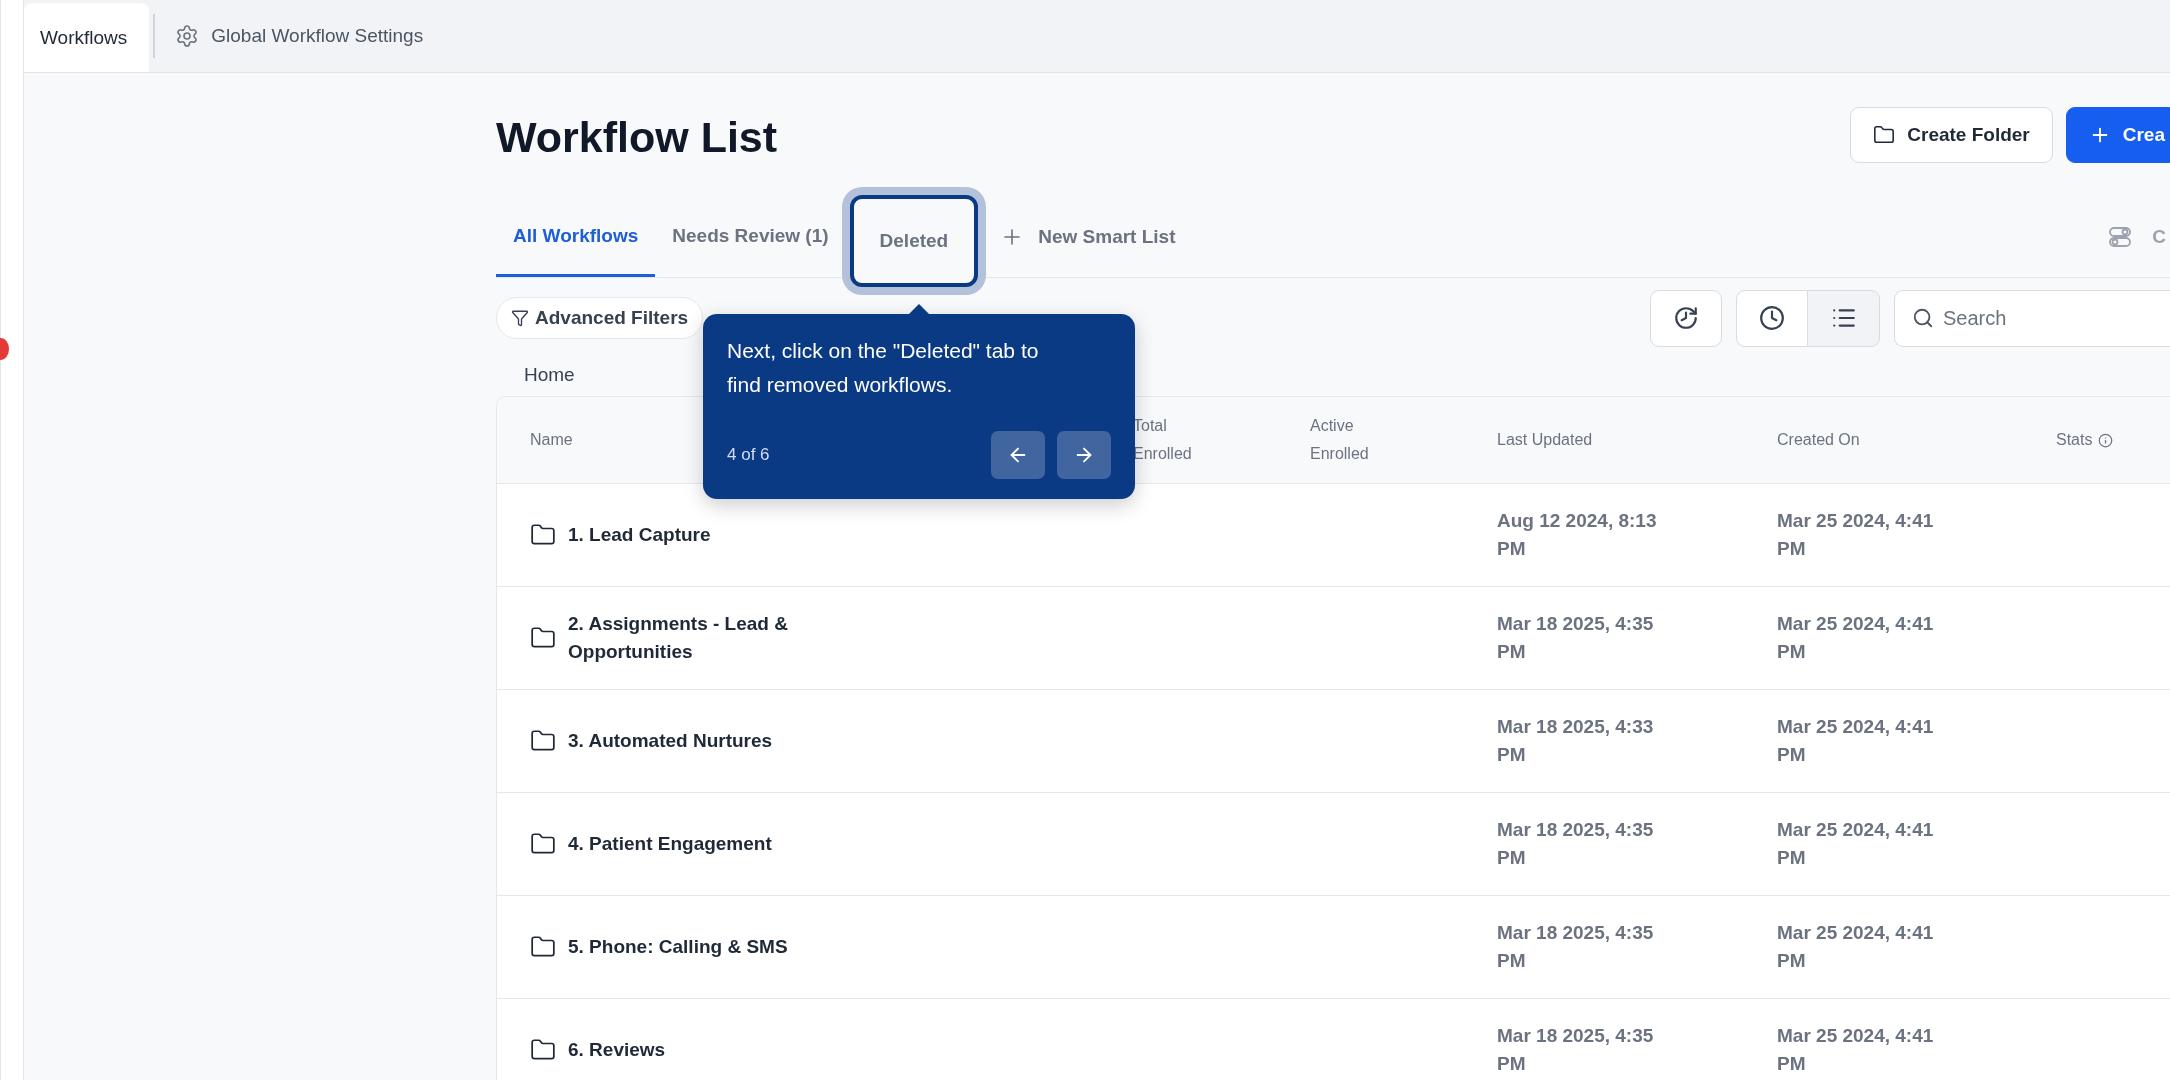 This screenshot has height=1080, width=2170. What do you see at coordinates (1923, 317) in the screenshot?
I see `search-icon` at bounding box center [1923, 317].